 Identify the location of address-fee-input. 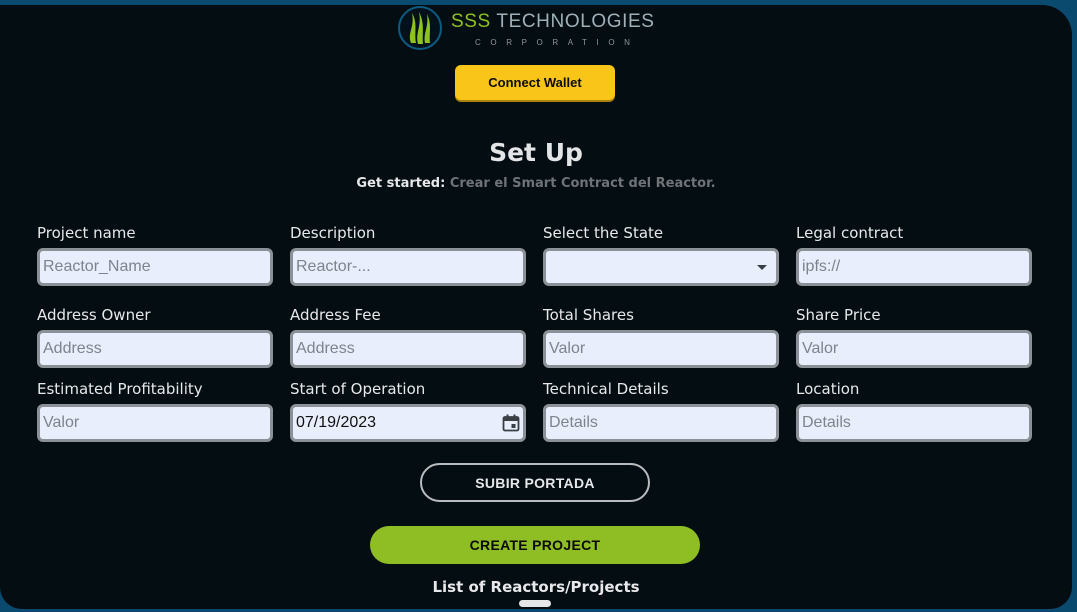
(408, 349).